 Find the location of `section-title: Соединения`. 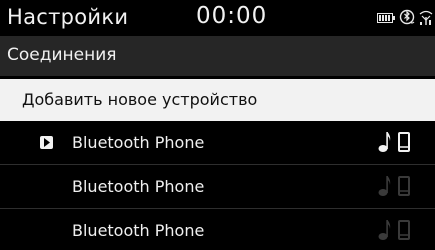

section-title: Соединения is located at coordinates (62, 55).